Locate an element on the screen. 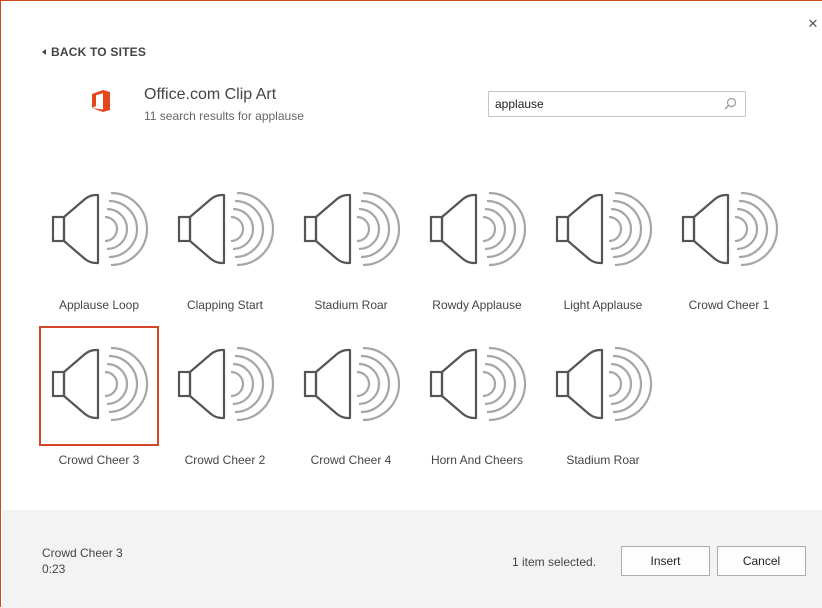 The image size is (822, 608). office-logo-icon is located at coordinates (101, 101).